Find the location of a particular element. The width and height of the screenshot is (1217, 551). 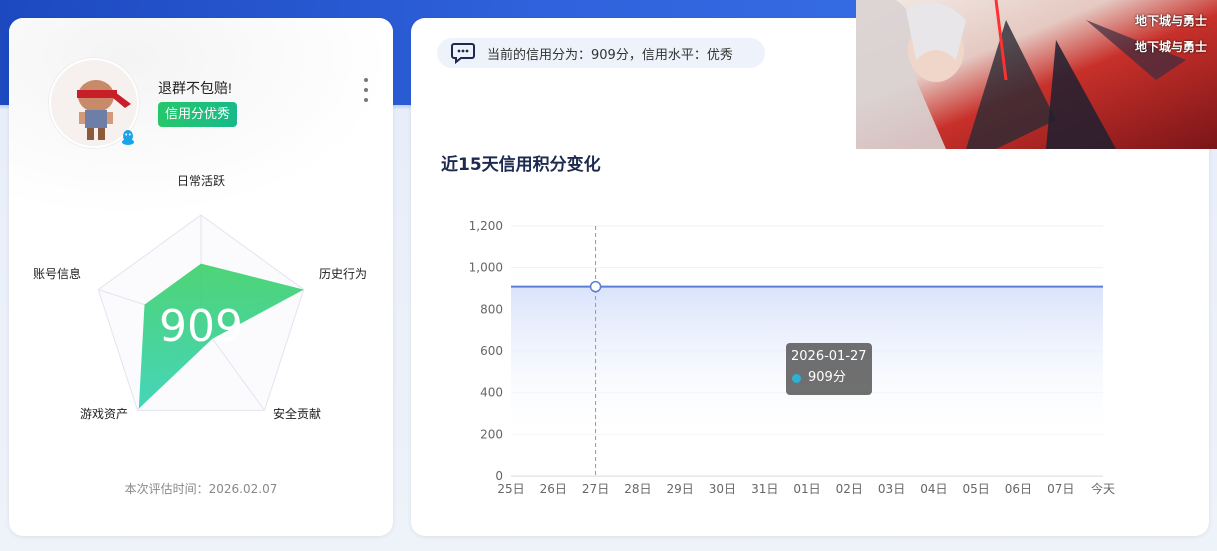

radar-label-account: 账号信息 is located at coordinates (57, 274).